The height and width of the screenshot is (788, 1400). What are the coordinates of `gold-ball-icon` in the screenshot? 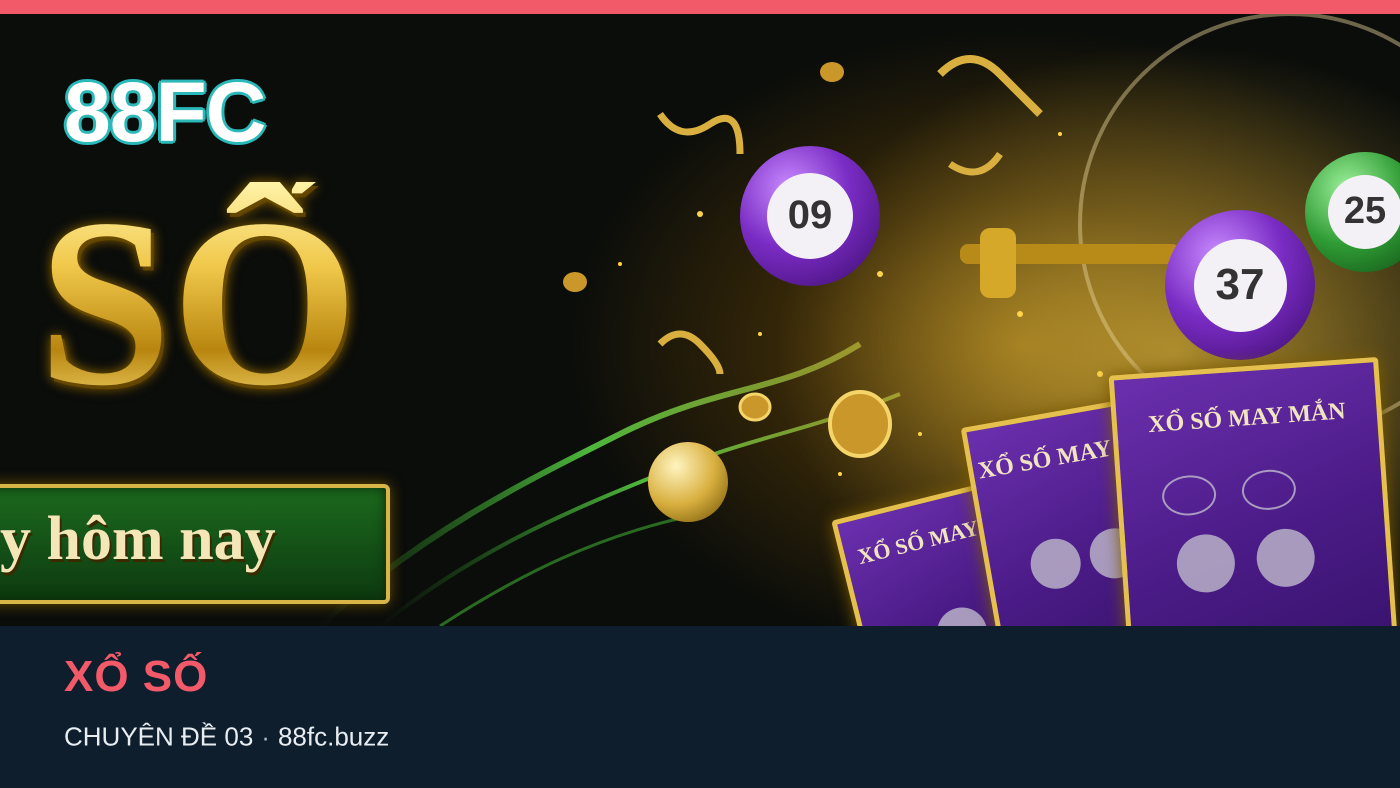 It's located at (688, 482).